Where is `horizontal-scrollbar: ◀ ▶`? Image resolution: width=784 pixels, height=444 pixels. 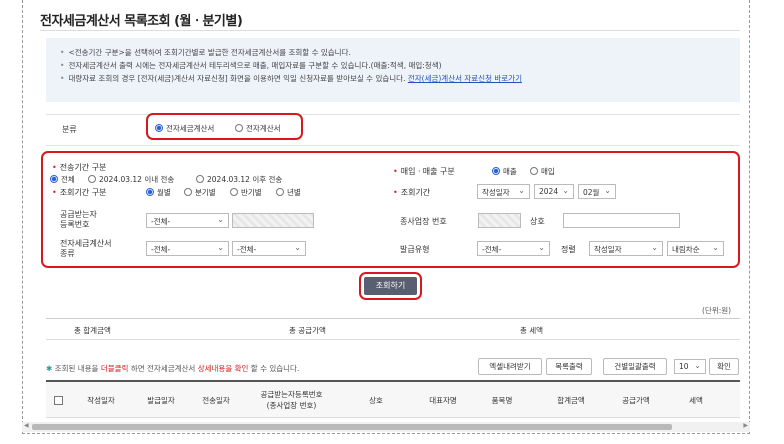
horizontal-scrollbar: ◀ ▶ is located at coordinates (386, 427).